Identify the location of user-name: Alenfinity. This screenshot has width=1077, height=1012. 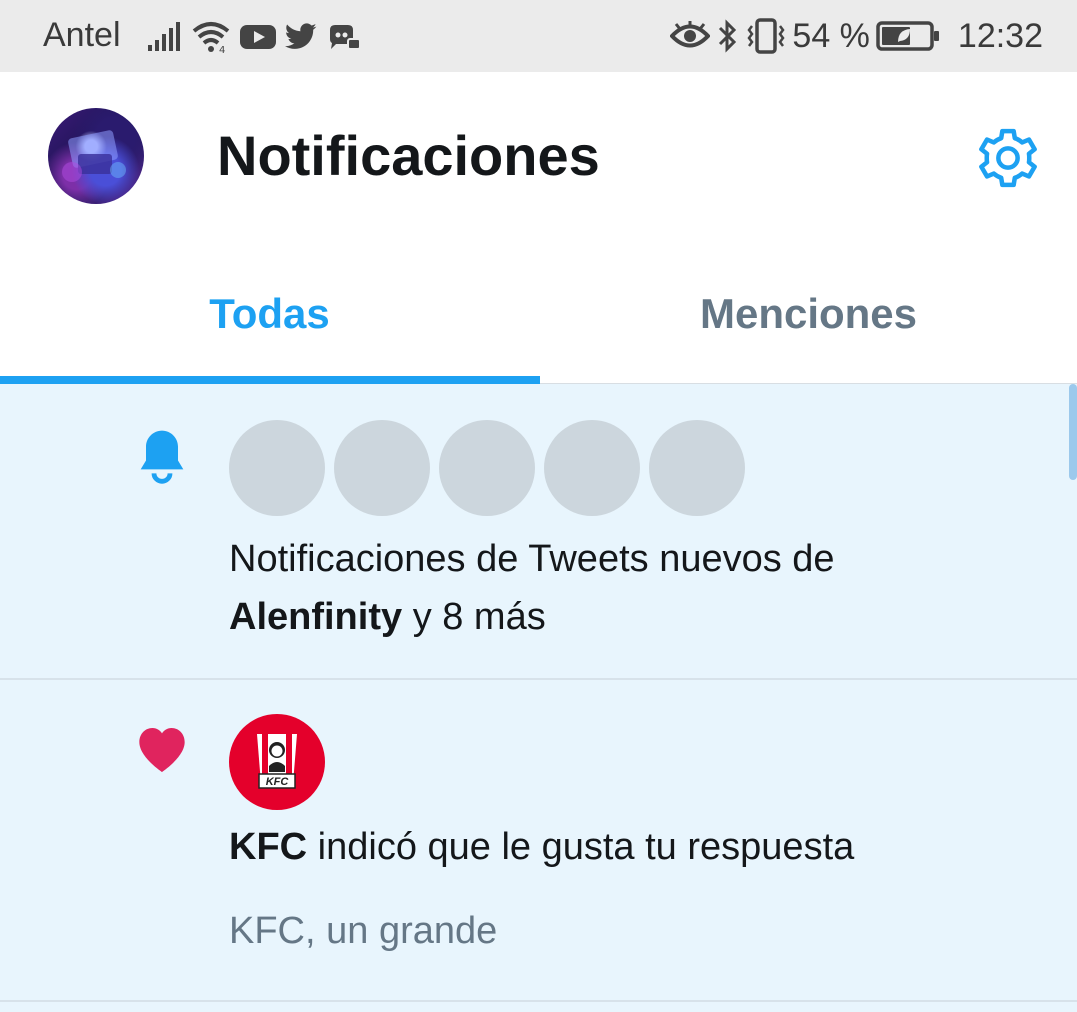
(315, 617).